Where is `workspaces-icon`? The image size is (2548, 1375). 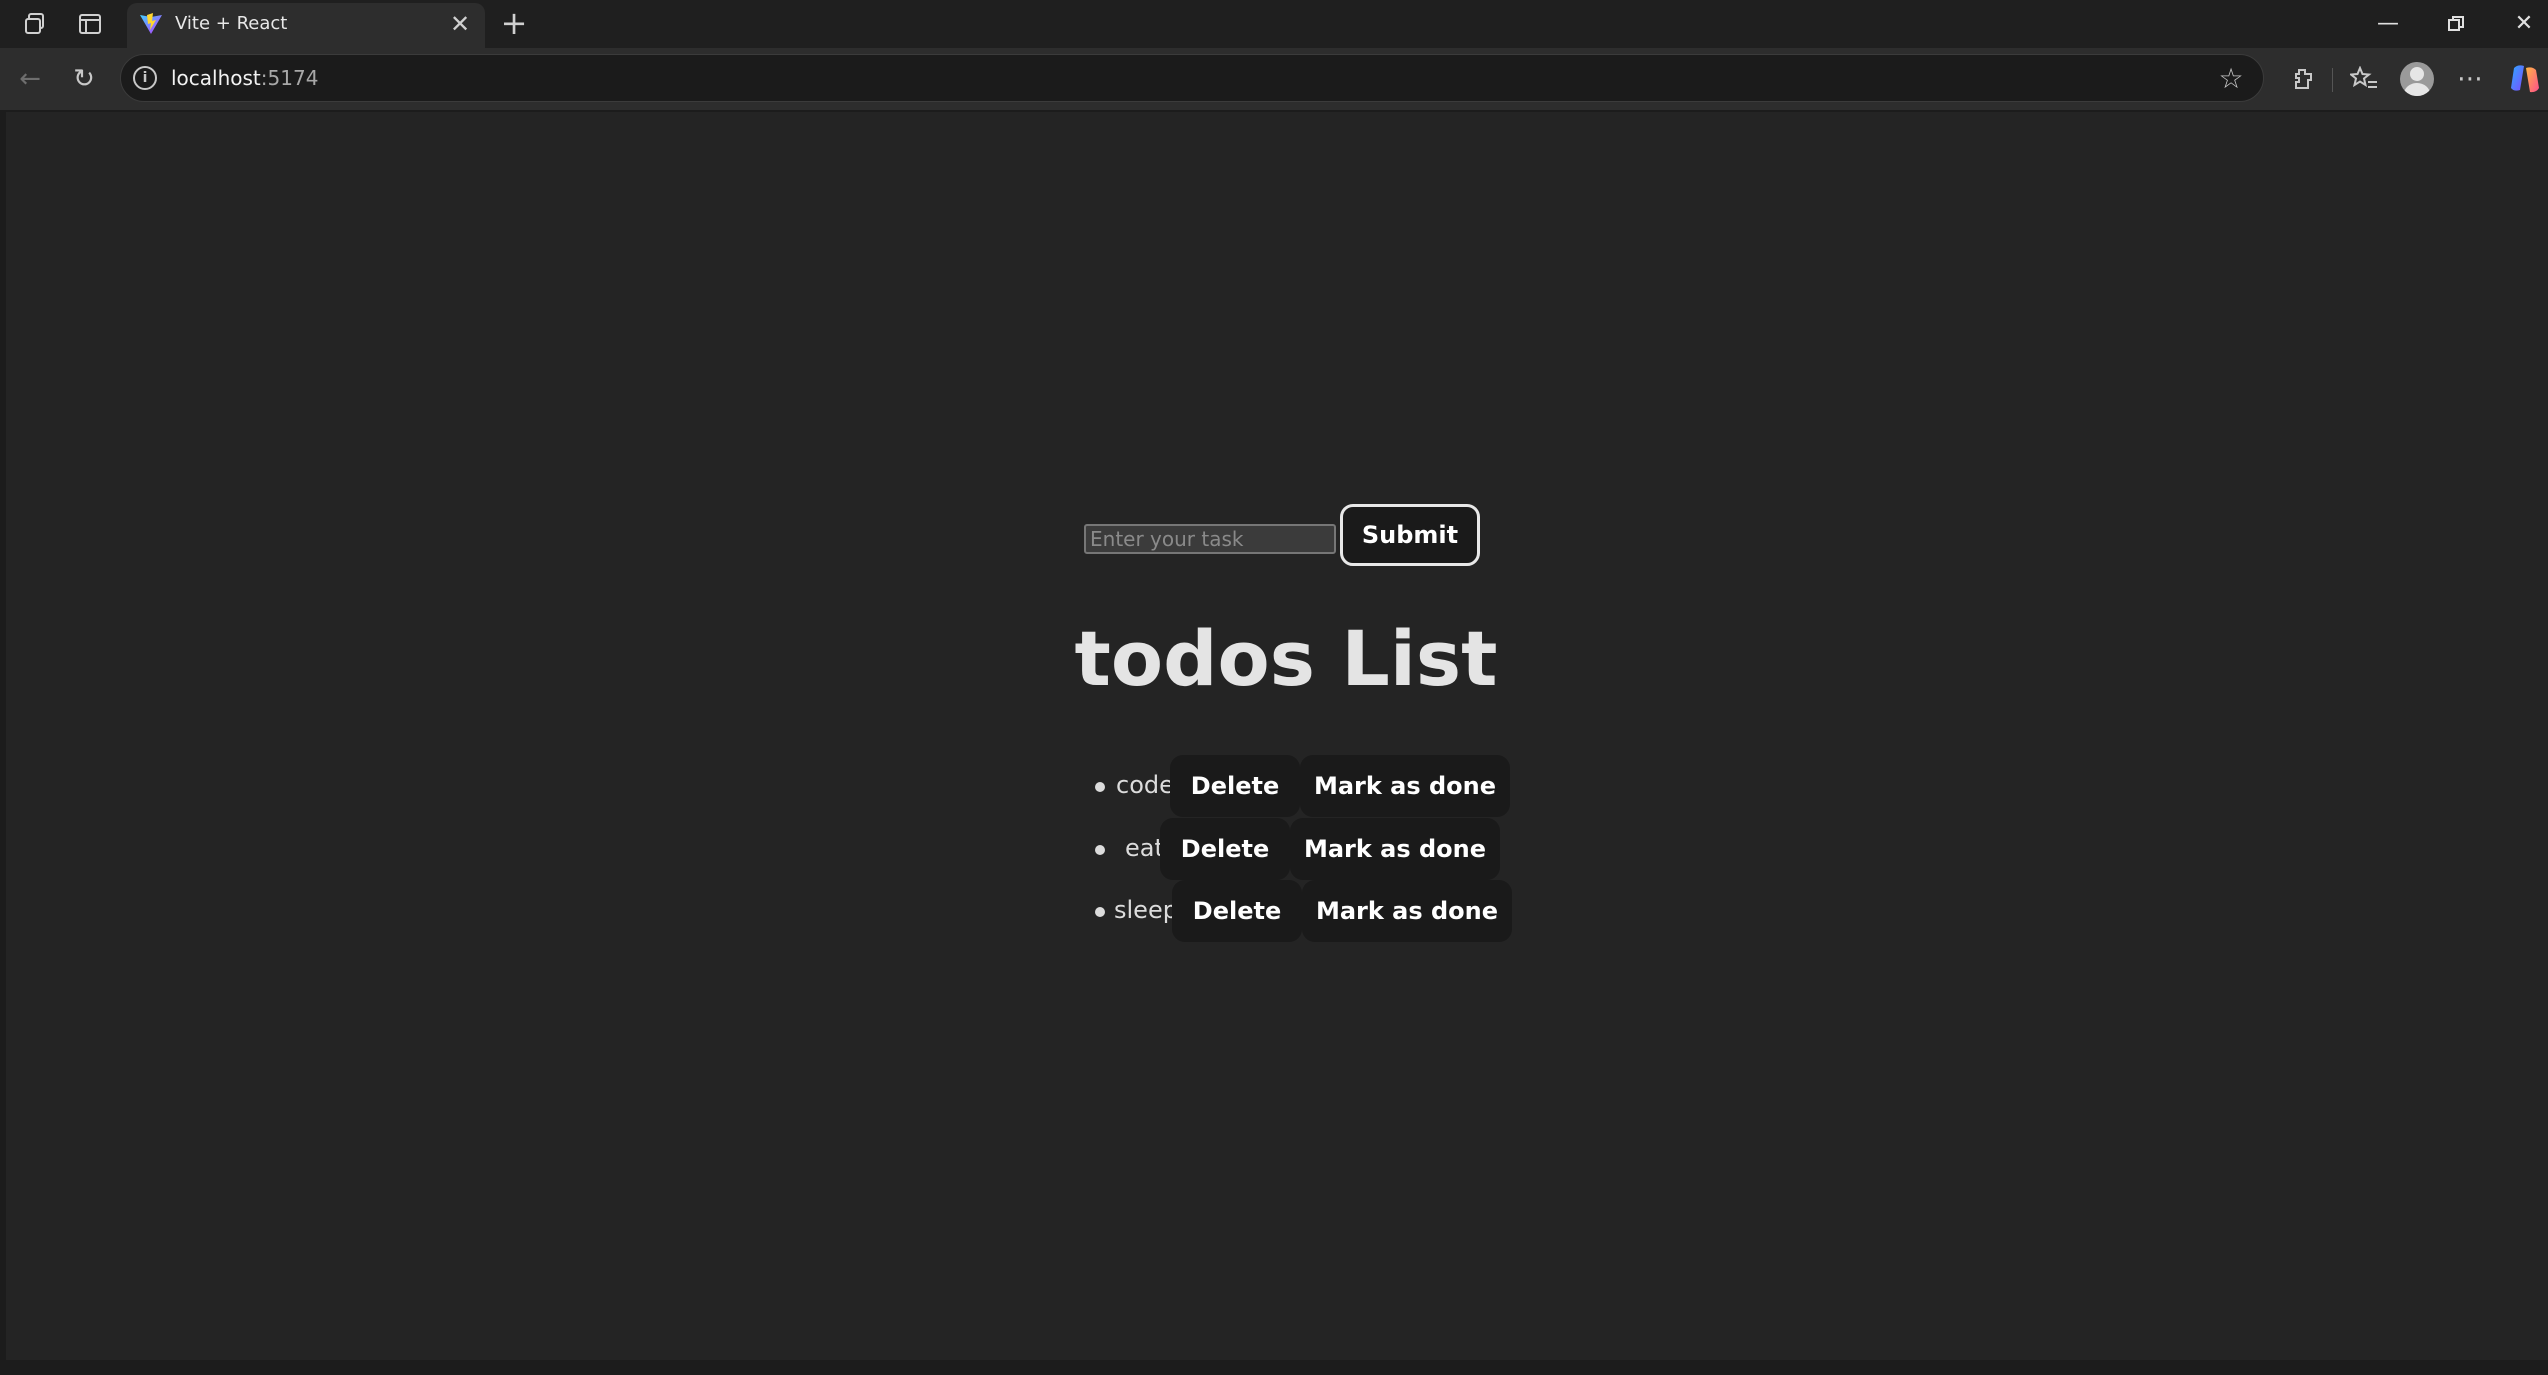
workspaces-icon is located at coordinates (36, 24).